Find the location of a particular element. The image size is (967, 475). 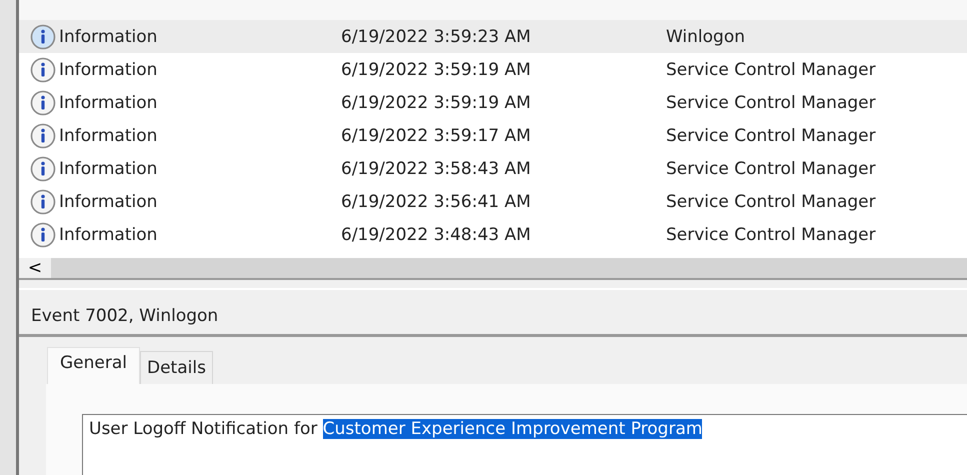

message-field: User Logoff Notification for Customer Experience Improvement Program is located at coordinates (524, 444).